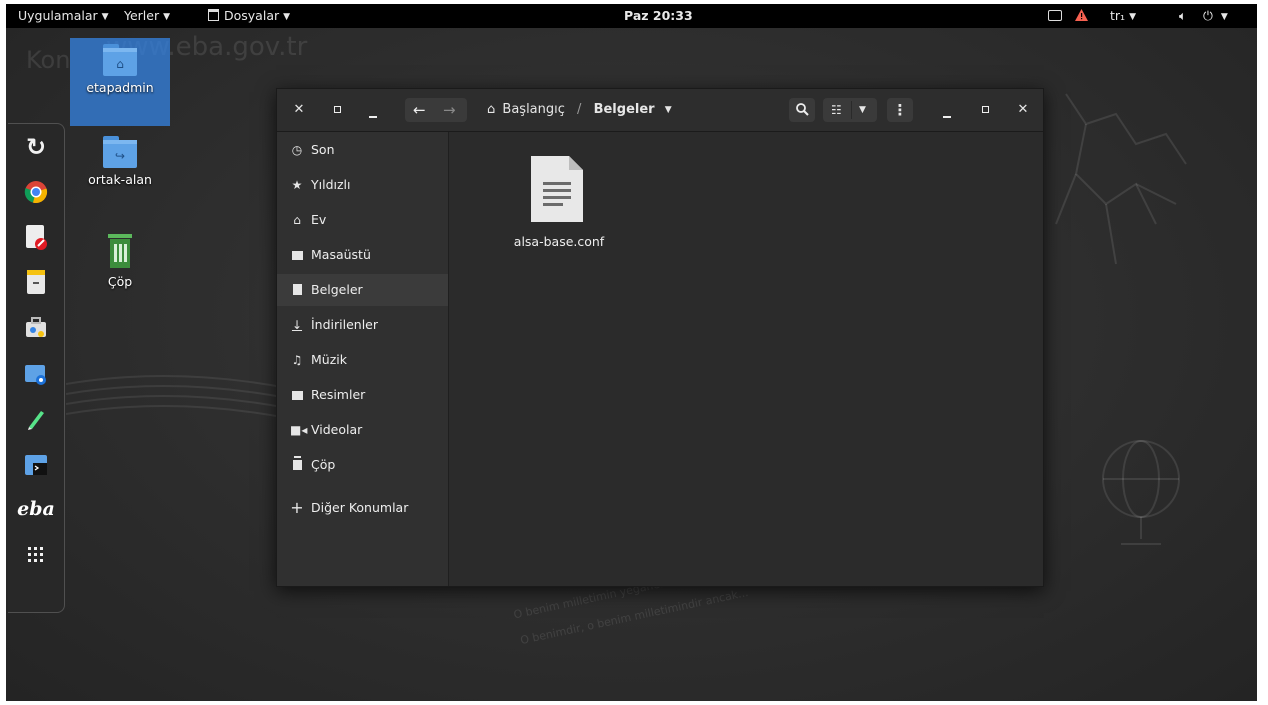  I want to click on sidebar-item-downloads: ↓ İndirilenler, so click(362, 325).